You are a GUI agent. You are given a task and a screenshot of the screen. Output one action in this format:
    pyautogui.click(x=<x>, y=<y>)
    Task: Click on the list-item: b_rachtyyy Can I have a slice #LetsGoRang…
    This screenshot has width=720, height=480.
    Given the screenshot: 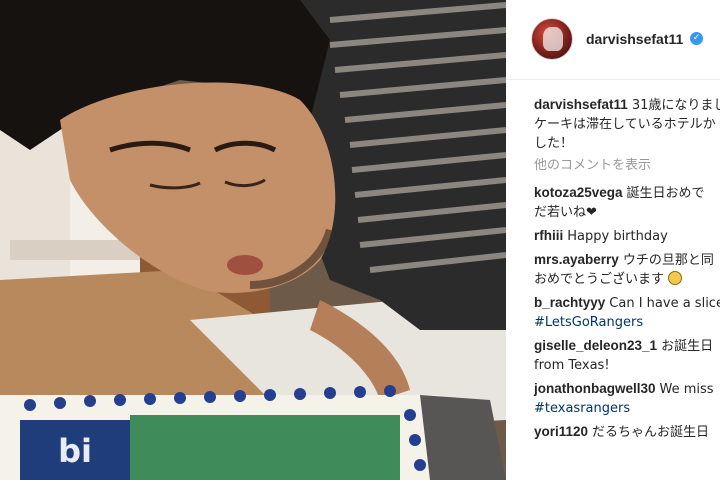 What is the action you would take?
    pyautogui.click(x=627, y=312)
    